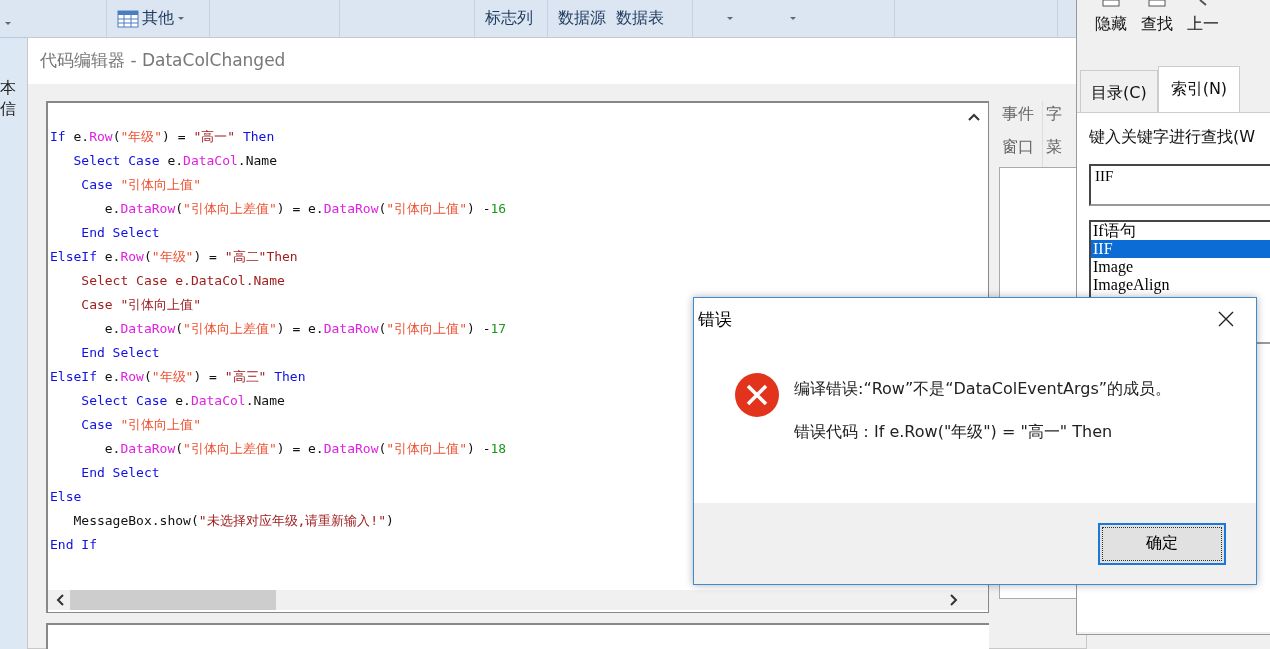 Image resolution: width=1270 pixels, height=649 pixels. Describe the element at coordinates (178, 377) in the screenshot. I see `code-line: ElseIf e.Row("年级") = "高三" Then` at that location.